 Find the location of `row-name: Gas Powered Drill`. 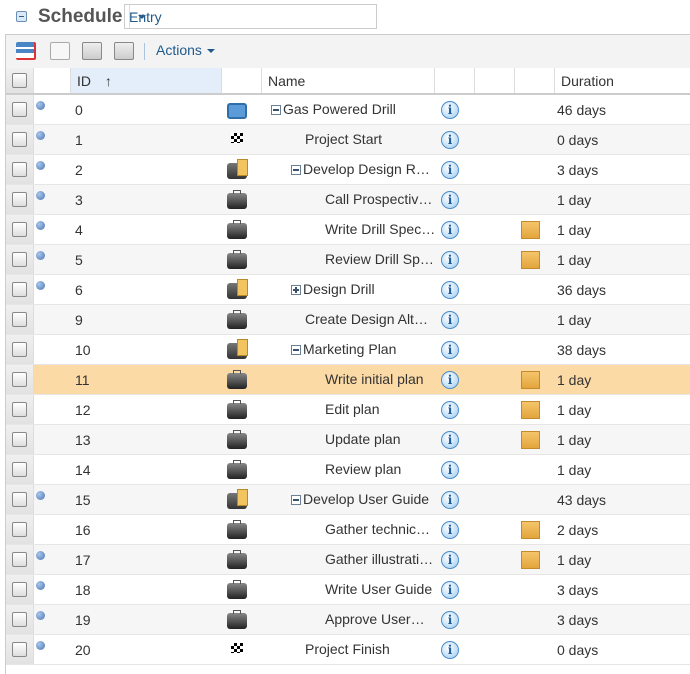

row-name: Gas Powered Drill is located at coordinates (349, 109).